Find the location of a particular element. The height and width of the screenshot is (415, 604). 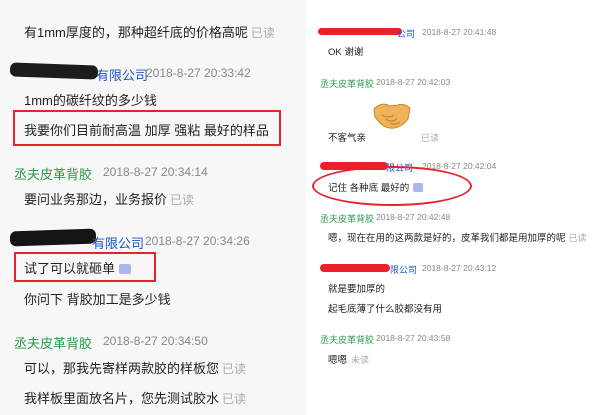

message-text: 可以，那我先寄样两款胶的样板您 已读 is located at coordinates (135, 367).